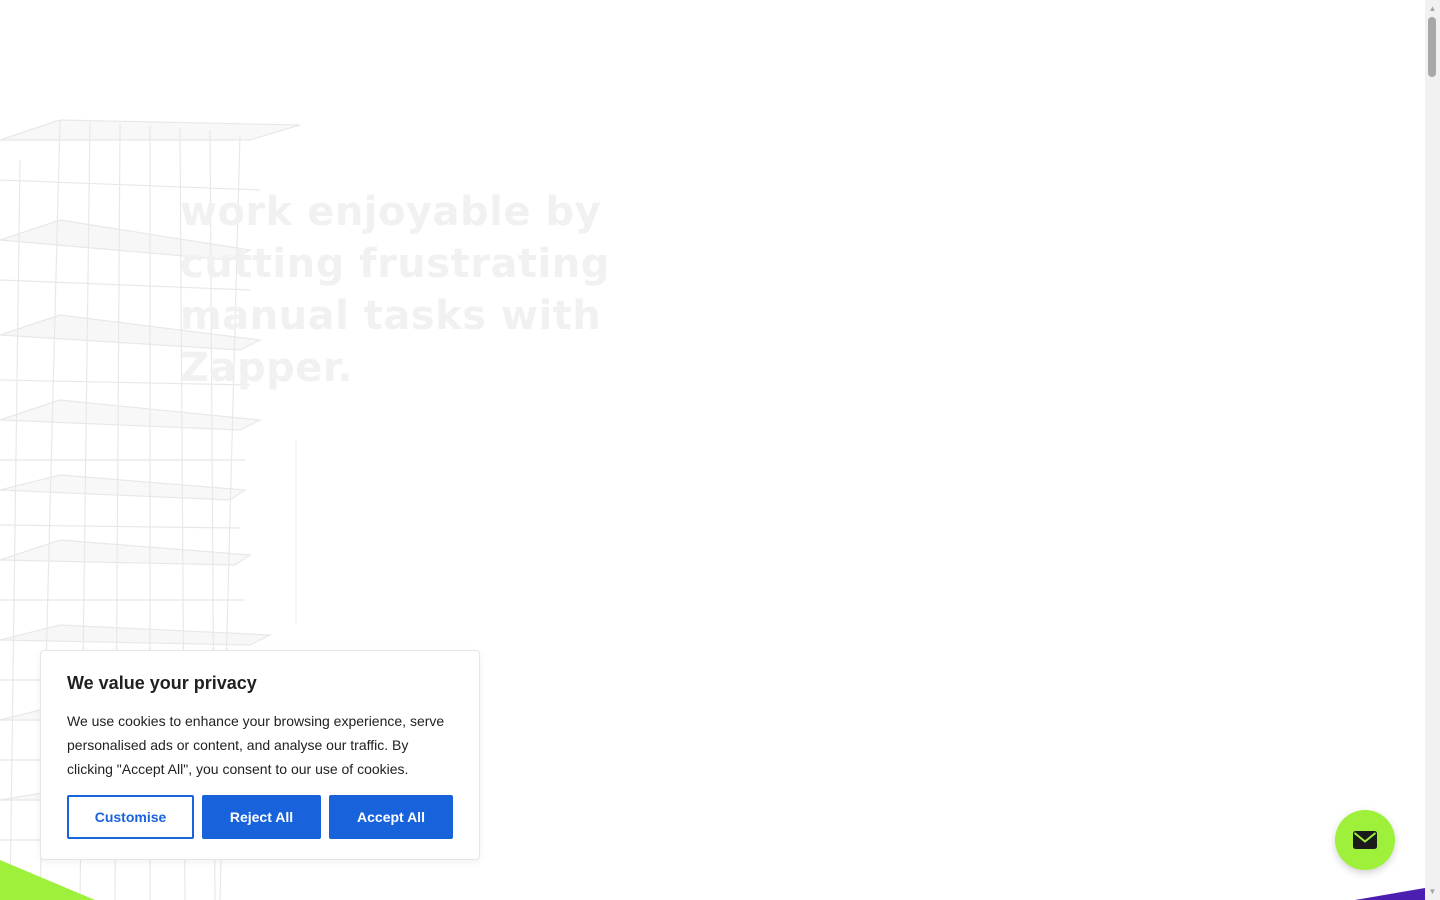  Describe the element at coordinates (261, 817) in the screenshot. I see `reject-all-button: Reject All` at that location.